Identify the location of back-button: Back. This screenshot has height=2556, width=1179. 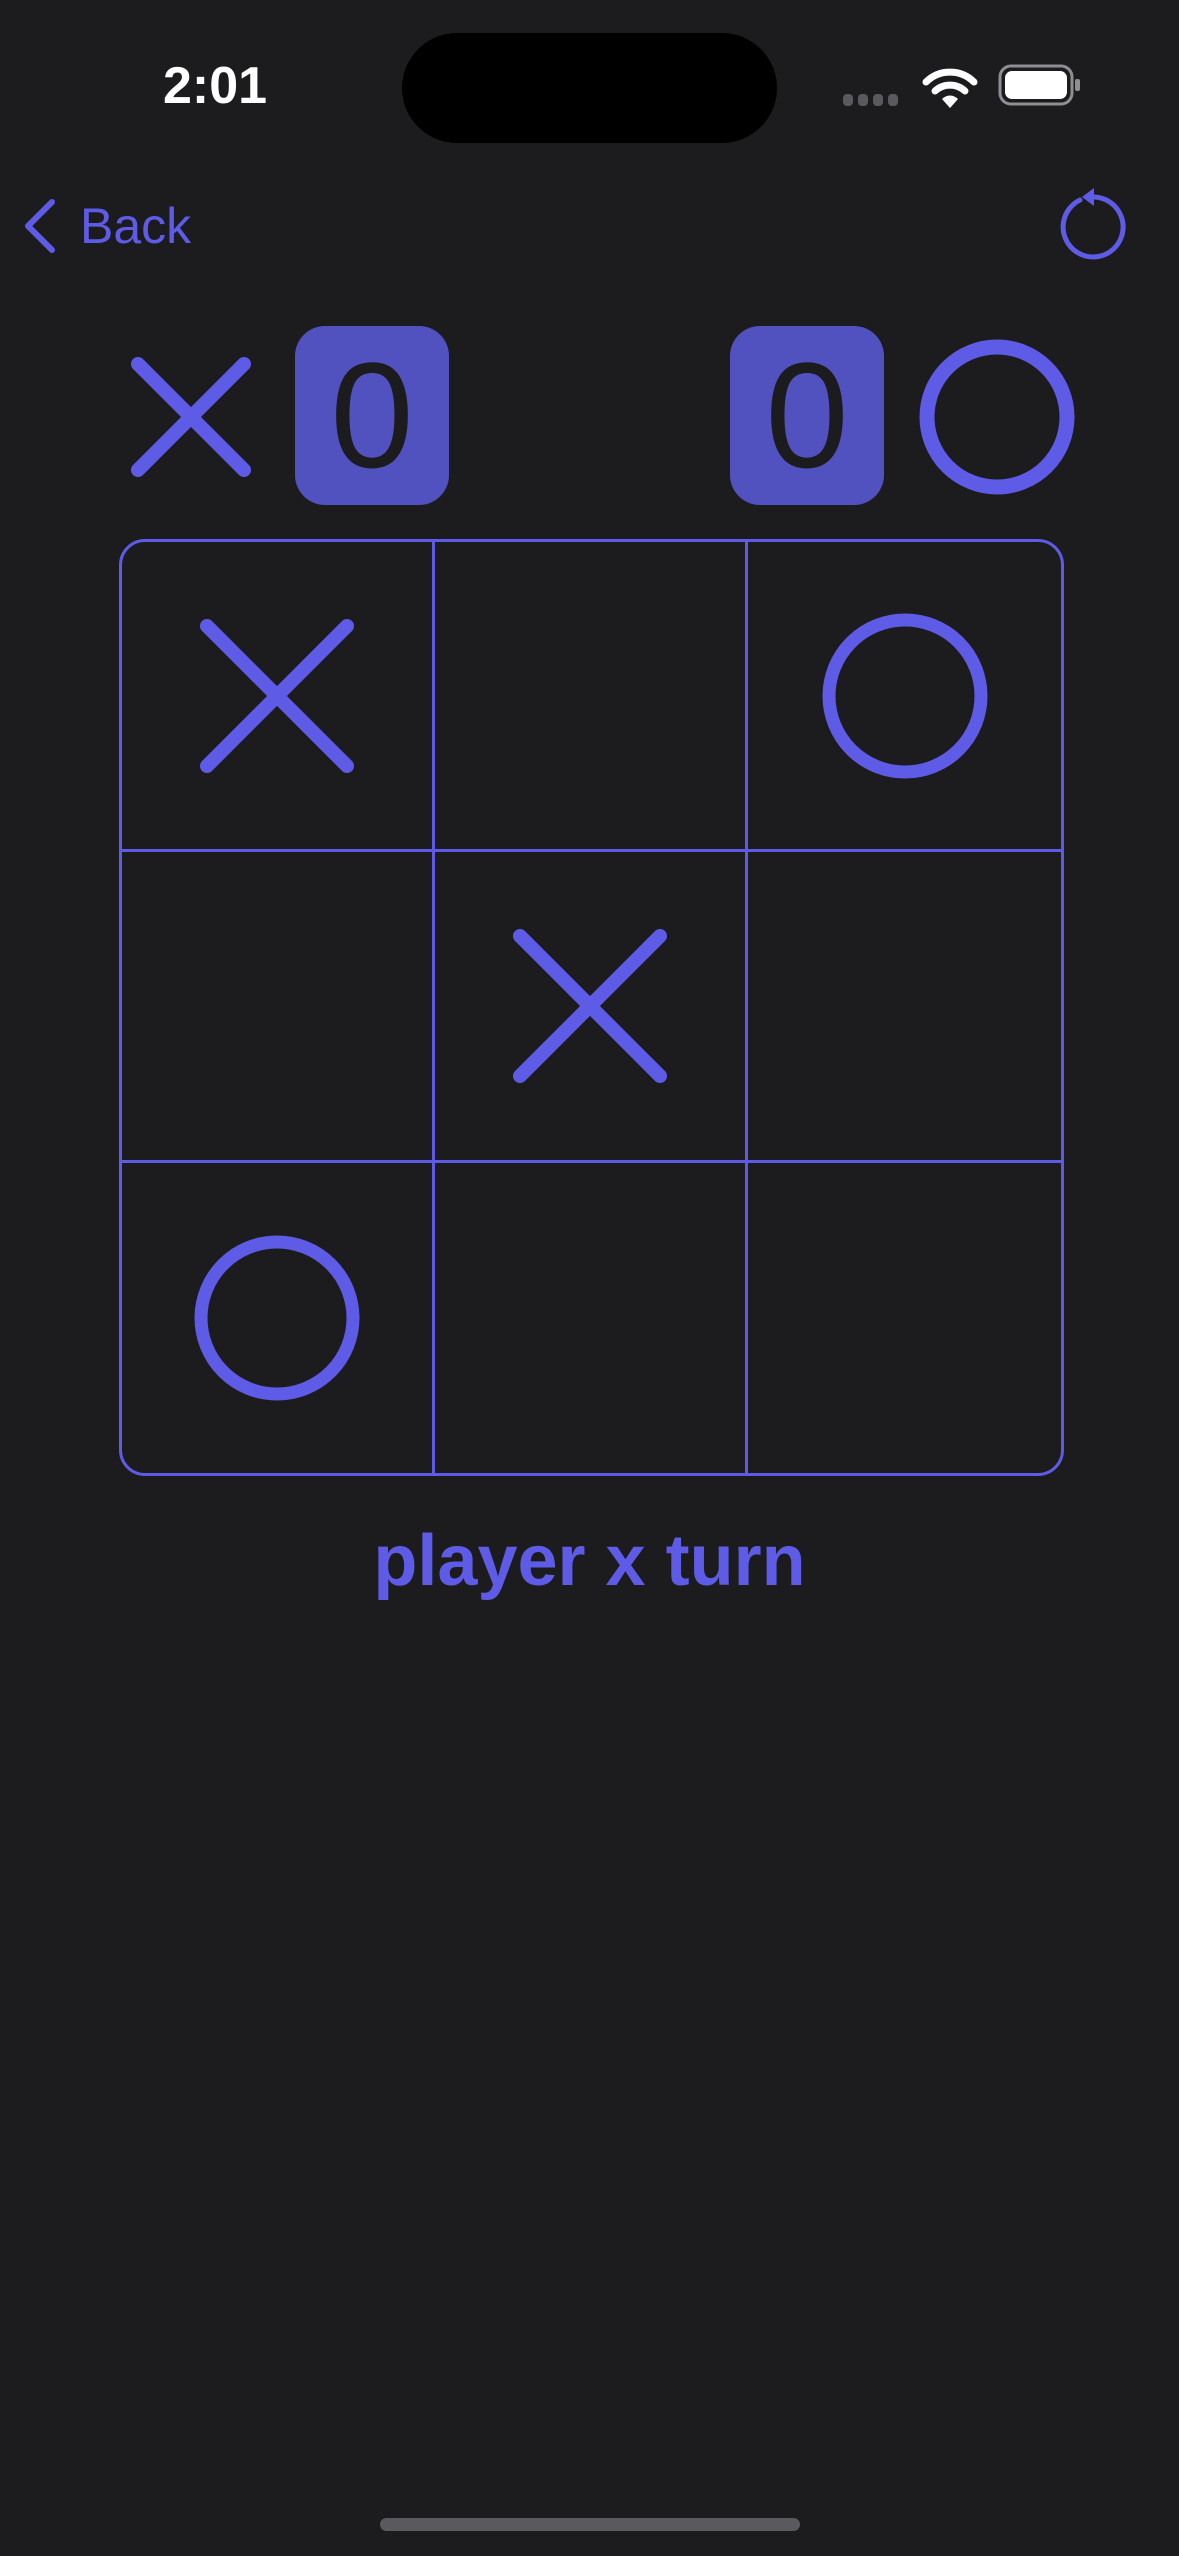
(106, 226).